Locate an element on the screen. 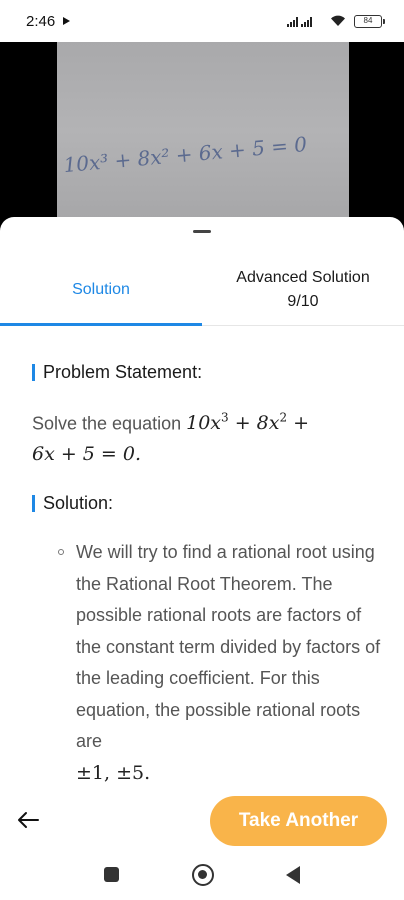 This screenshot has height=900, width=404. play-icon is located at coordinates (67, 21).